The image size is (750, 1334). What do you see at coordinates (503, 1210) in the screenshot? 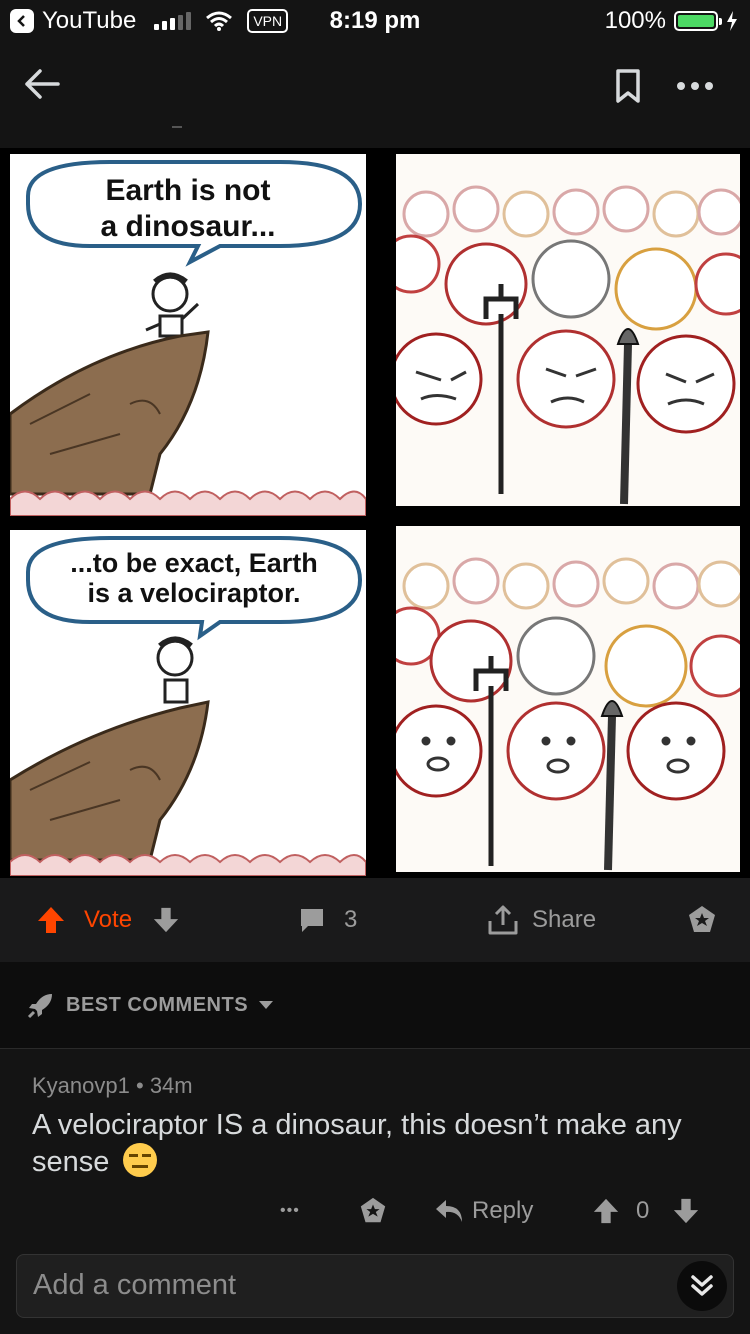
I see `reply-label: Reply` at bounding box center [503, 1210].